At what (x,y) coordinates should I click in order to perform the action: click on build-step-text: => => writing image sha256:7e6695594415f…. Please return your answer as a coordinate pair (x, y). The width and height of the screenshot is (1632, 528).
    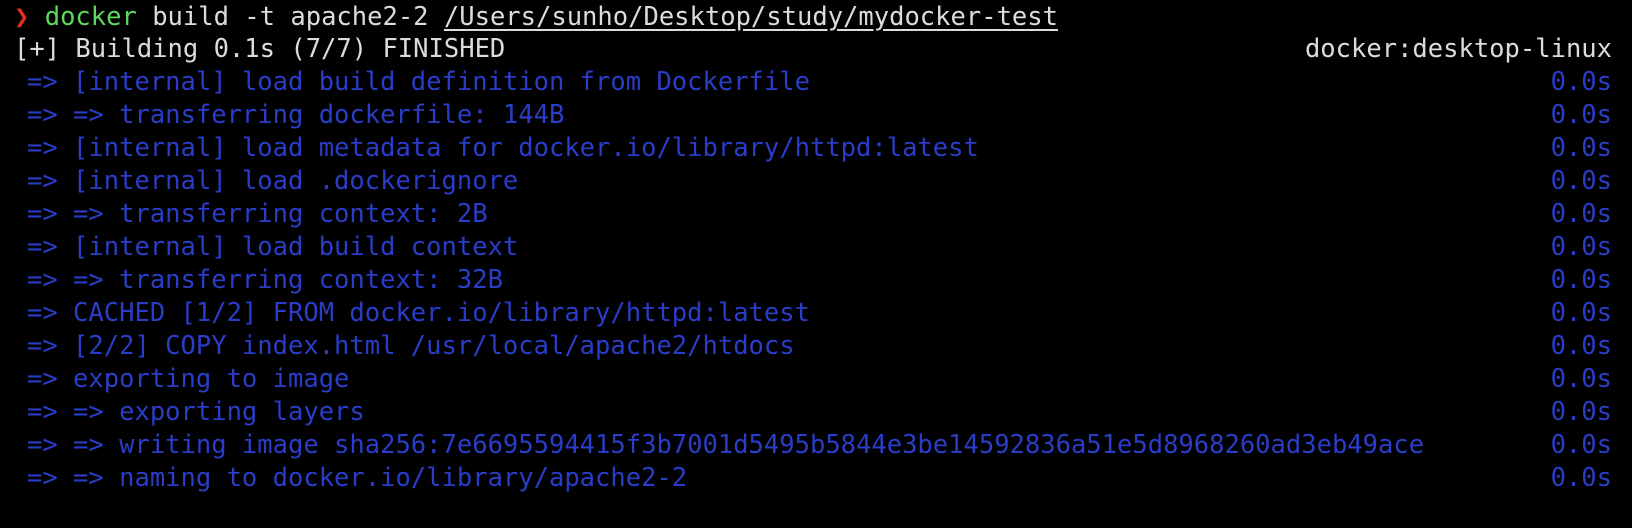
    Looking at the image, I should click on (726, 445).